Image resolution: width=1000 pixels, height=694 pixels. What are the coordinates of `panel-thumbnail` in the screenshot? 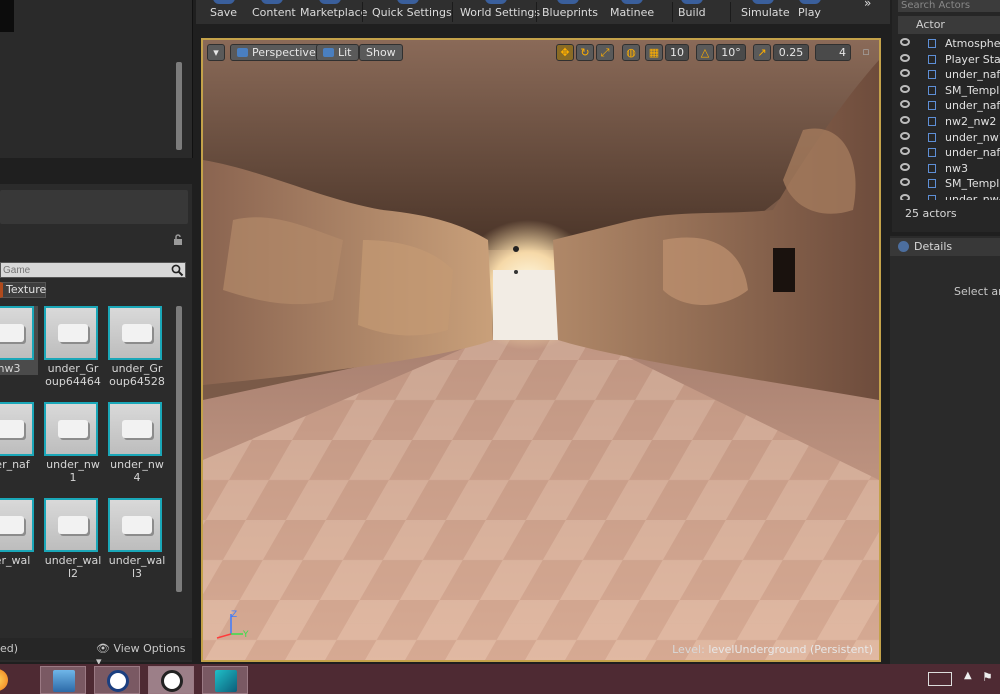 It's located at (7, 16).